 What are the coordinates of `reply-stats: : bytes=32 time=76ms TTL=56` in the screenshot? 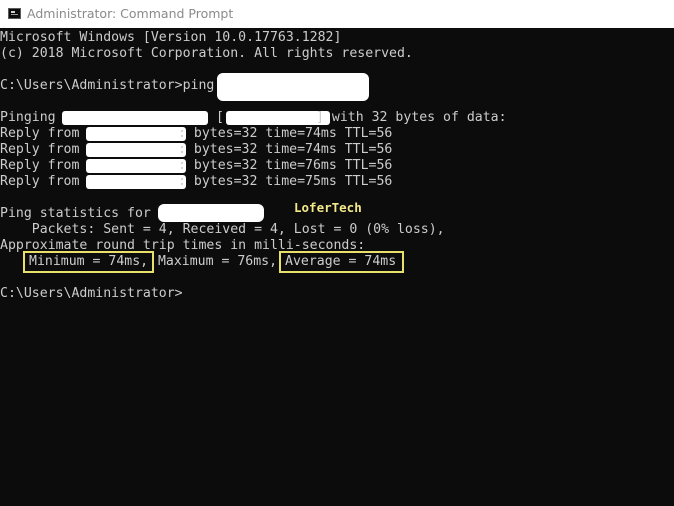 It's located at (285, 165).